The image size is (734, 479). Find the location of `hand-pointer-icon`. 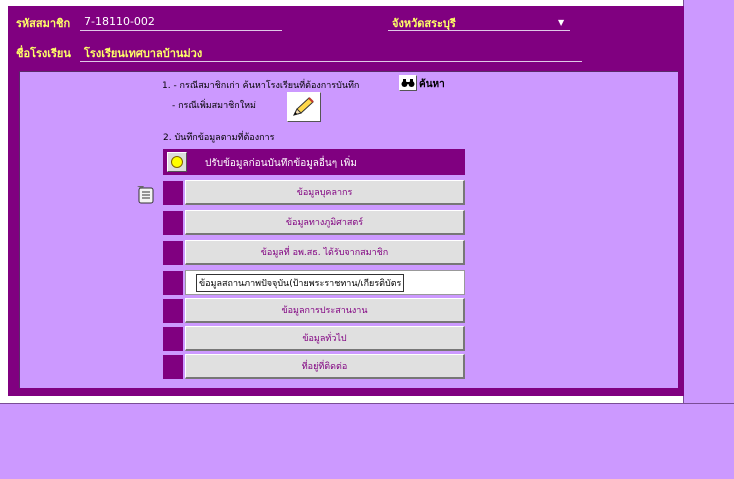

hand-pointer-icon is located at coordinates (145, 195).